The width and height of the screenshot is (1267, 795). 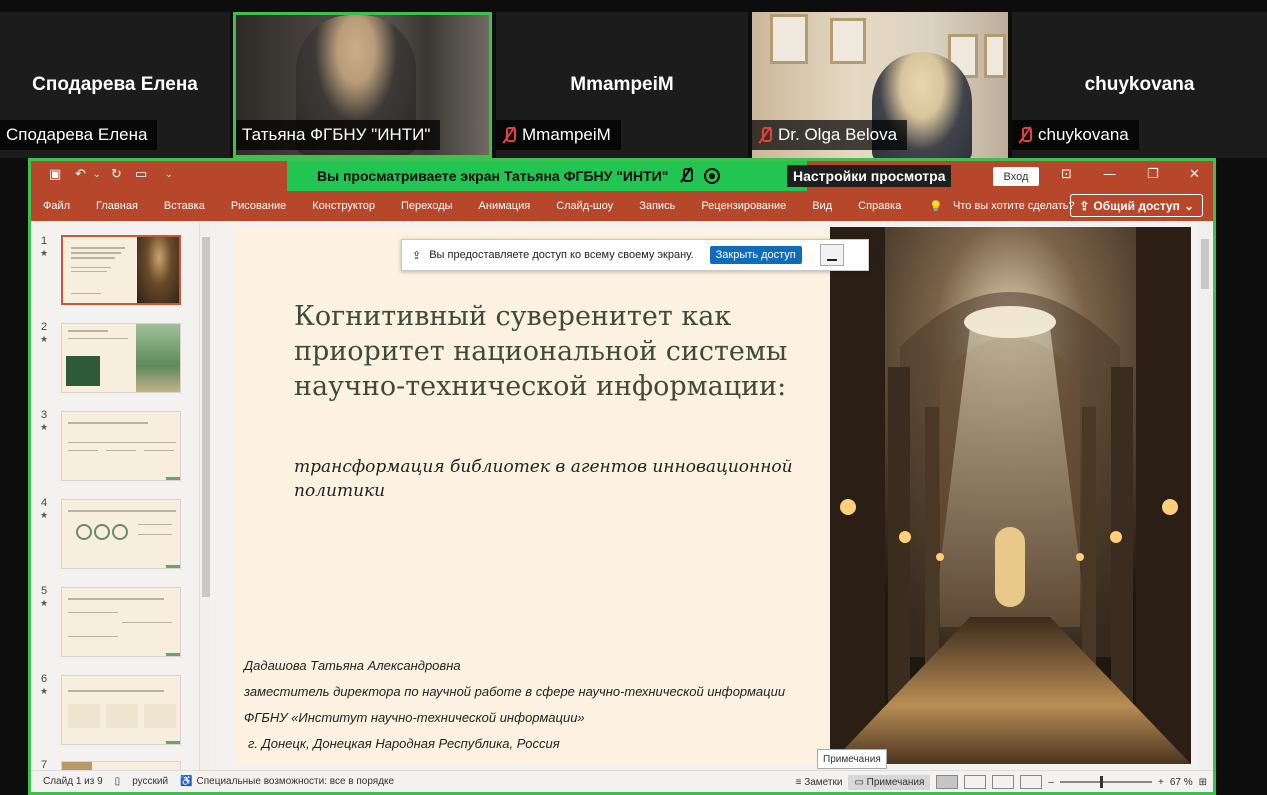 What do you see at coordinates (585, 206) in the screenshot?
I see `tab-slideshow: Слайд-шоу` at bounding box center [585, 206].